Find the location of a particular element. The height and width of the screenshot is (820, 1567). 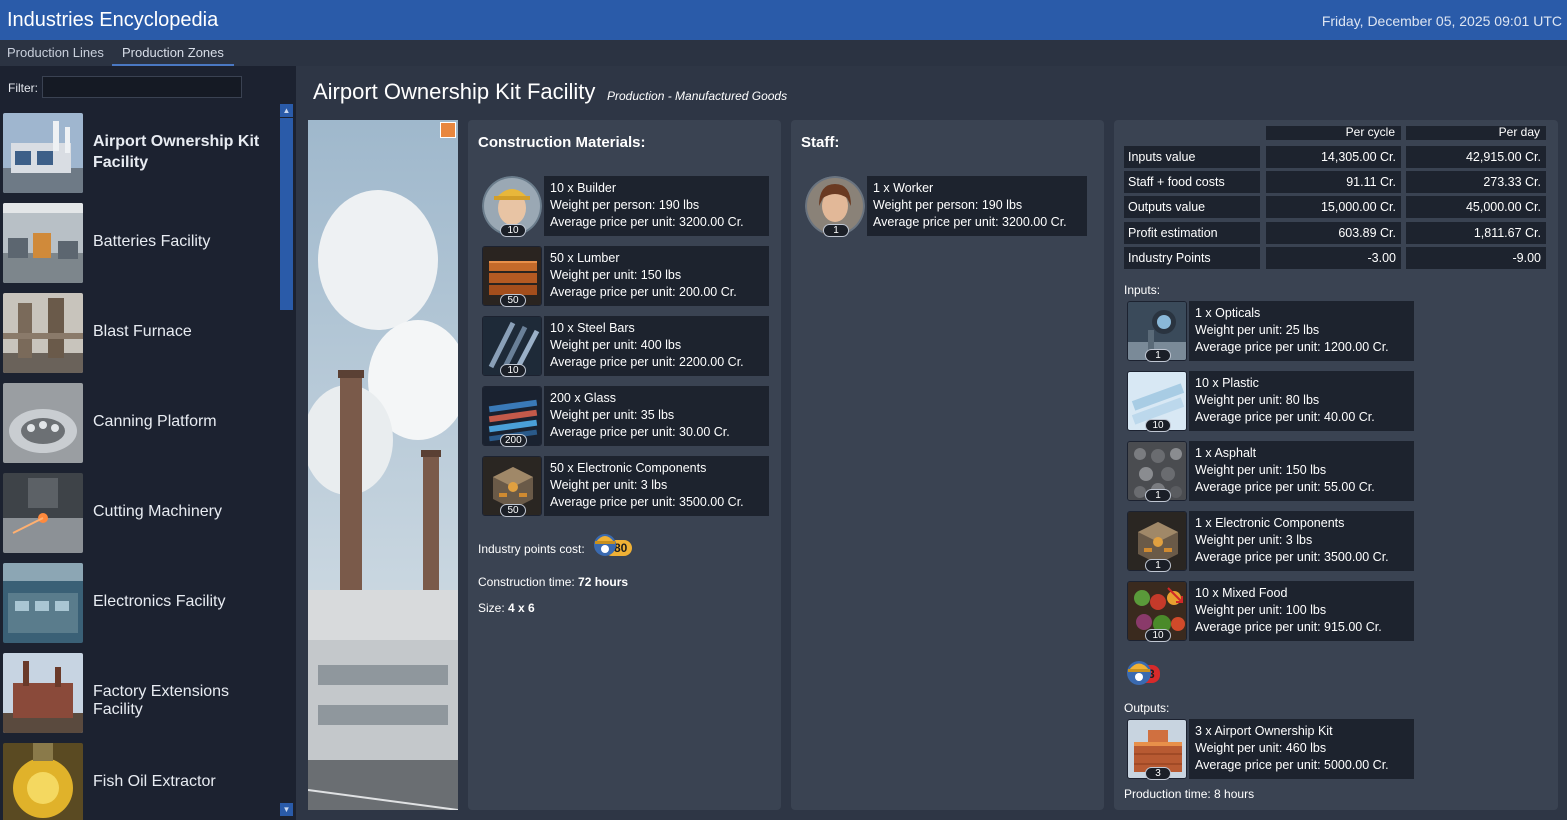

input-weight: Weight per unit: 150 lbs is located at coordinates (1261, 470).